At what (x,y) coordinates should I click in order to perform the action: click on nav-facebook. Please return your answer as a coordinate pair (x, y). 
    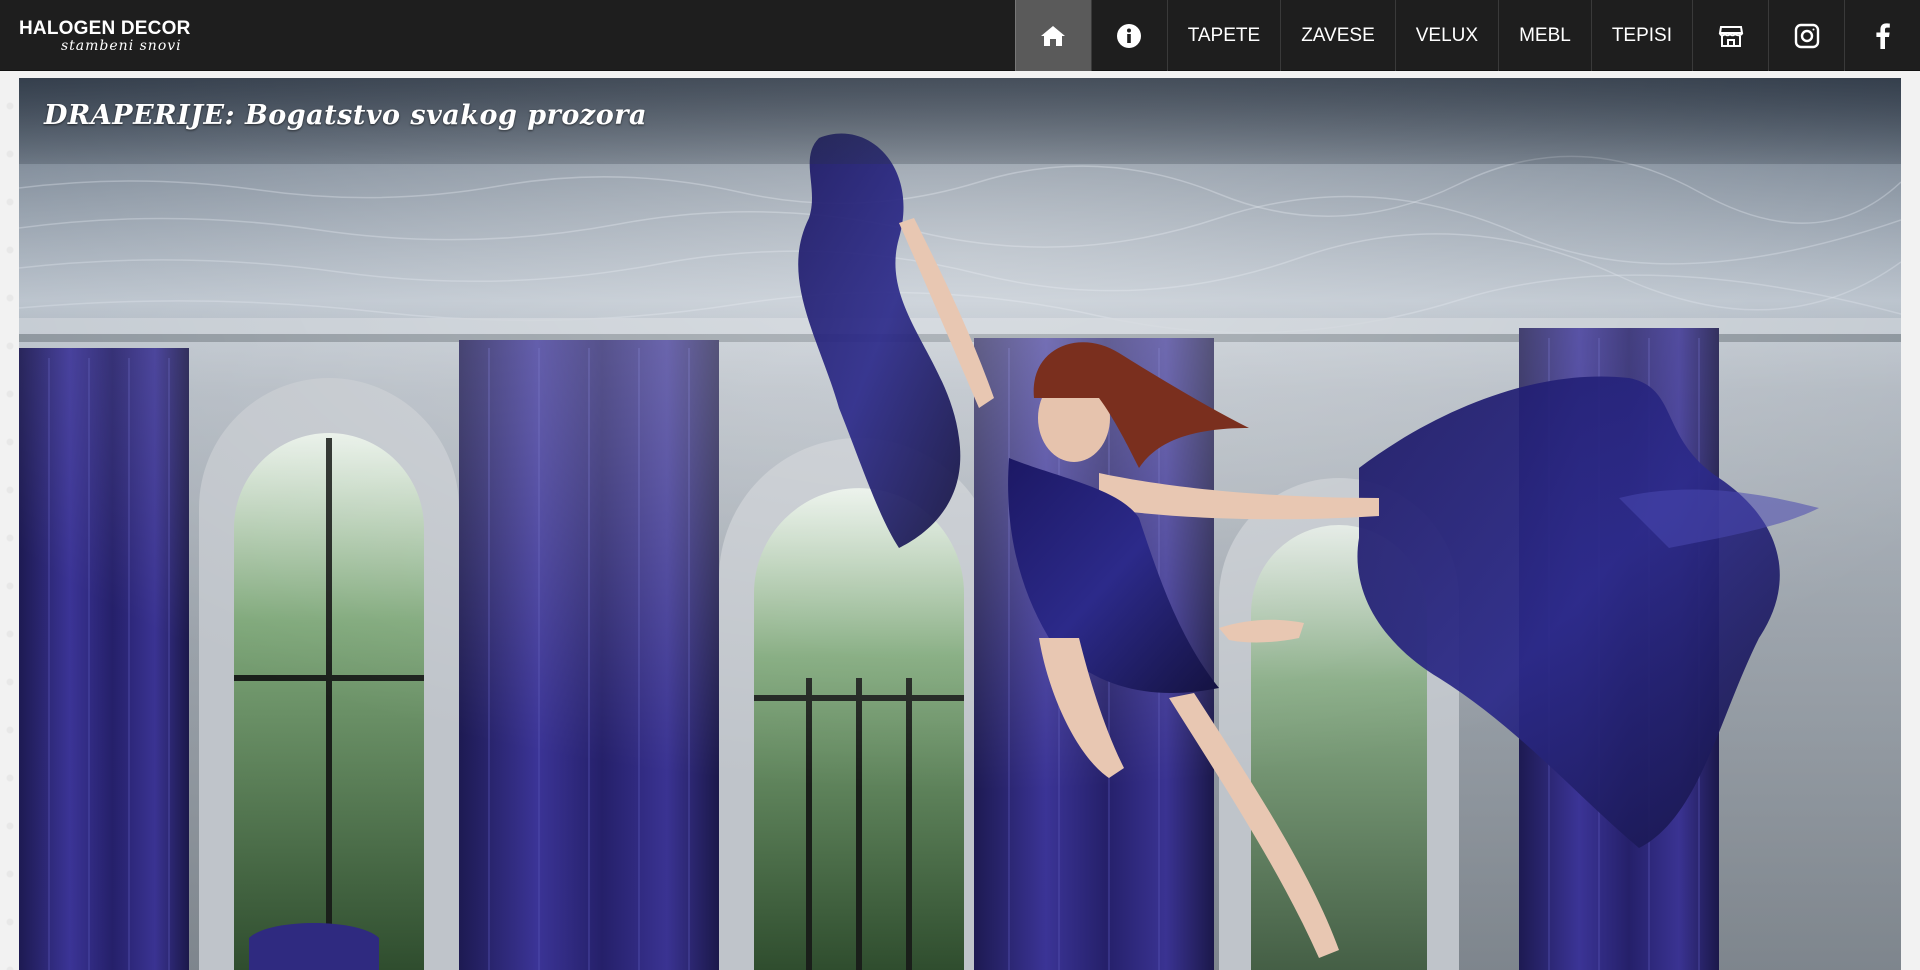
    Looking at the image, I should click on (1882, 35).